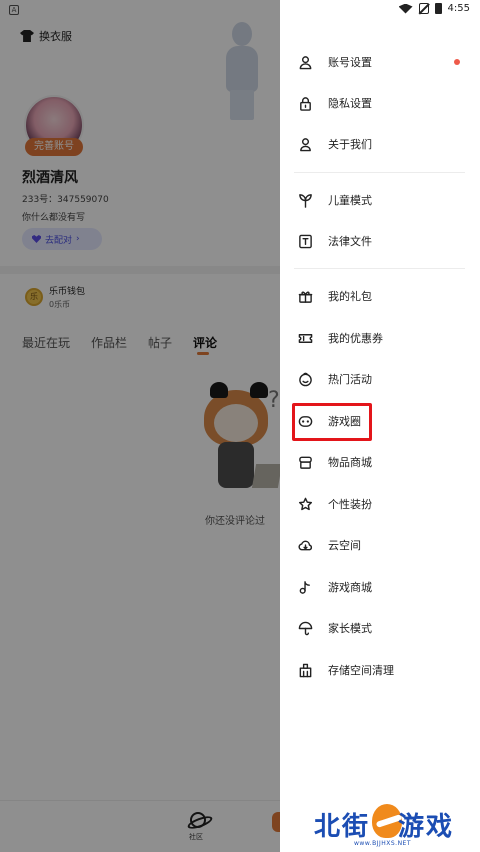  Describe the element at coordinates (305, 545) in the screenshot. I see `cloud-icon` at that location.